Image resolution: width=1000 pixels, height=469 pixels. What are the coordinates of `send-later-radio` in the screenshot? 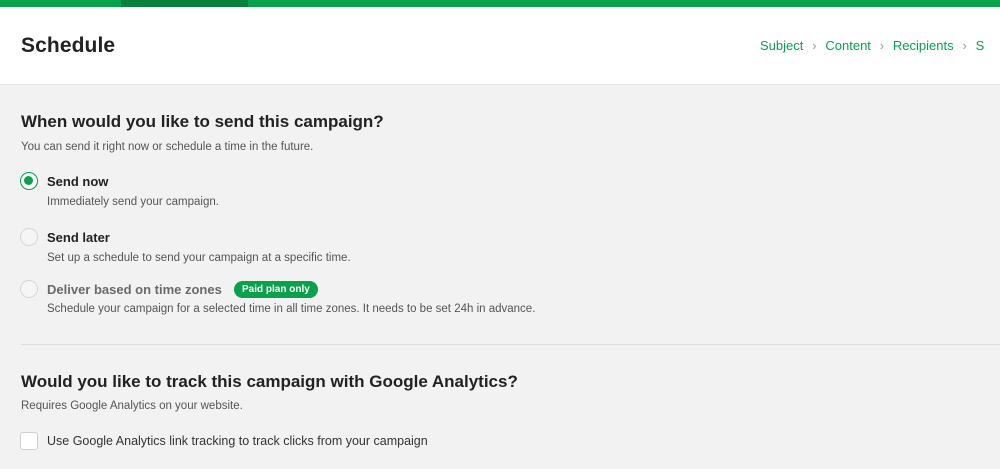 It's located at (29, 237).